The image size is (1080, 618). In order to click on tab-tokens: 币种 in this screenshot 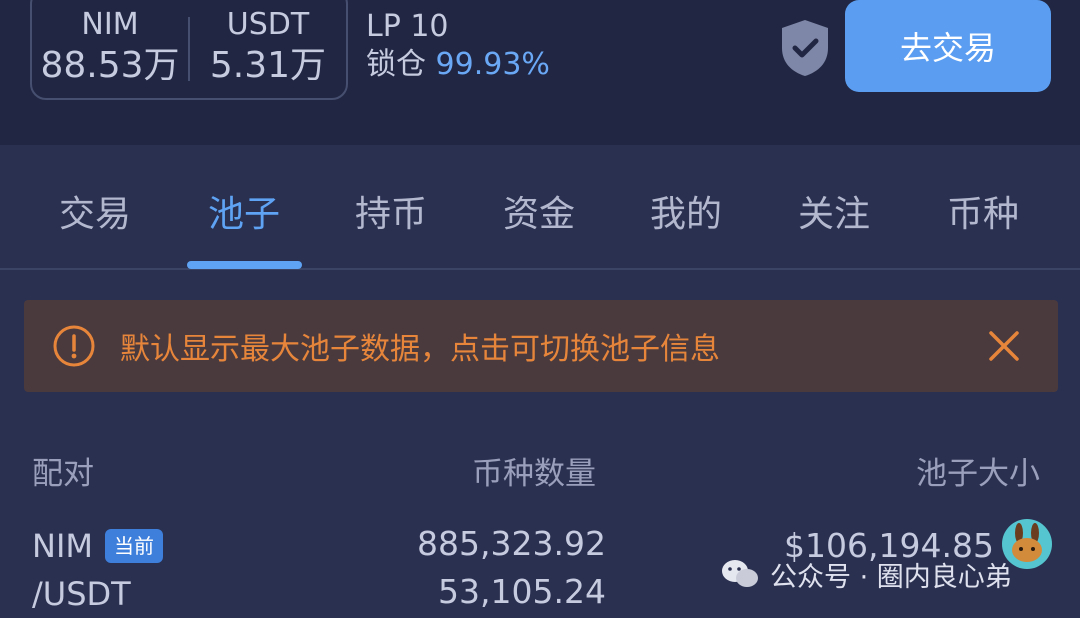, I will do `click(983, 215)`.